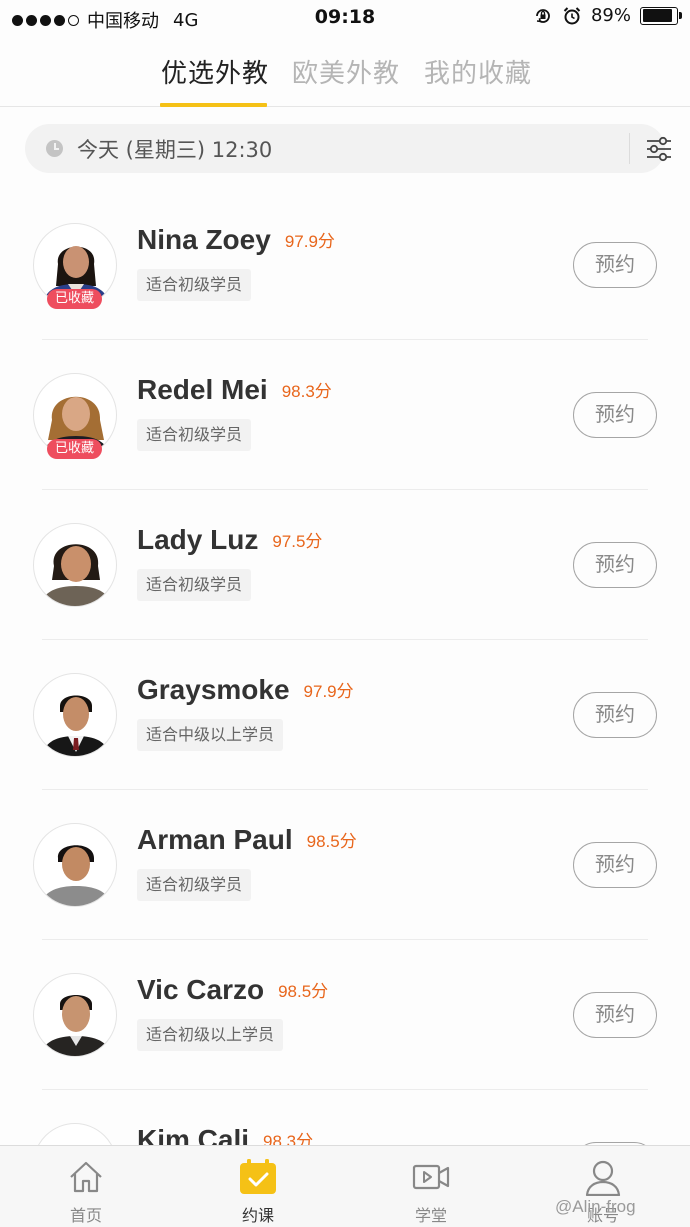 This screenshot has width=690, height=1227. What do you see at coordinates (86, 1177) in the screenshot?
I see `home-icon` at bounding box center [86, 1177].